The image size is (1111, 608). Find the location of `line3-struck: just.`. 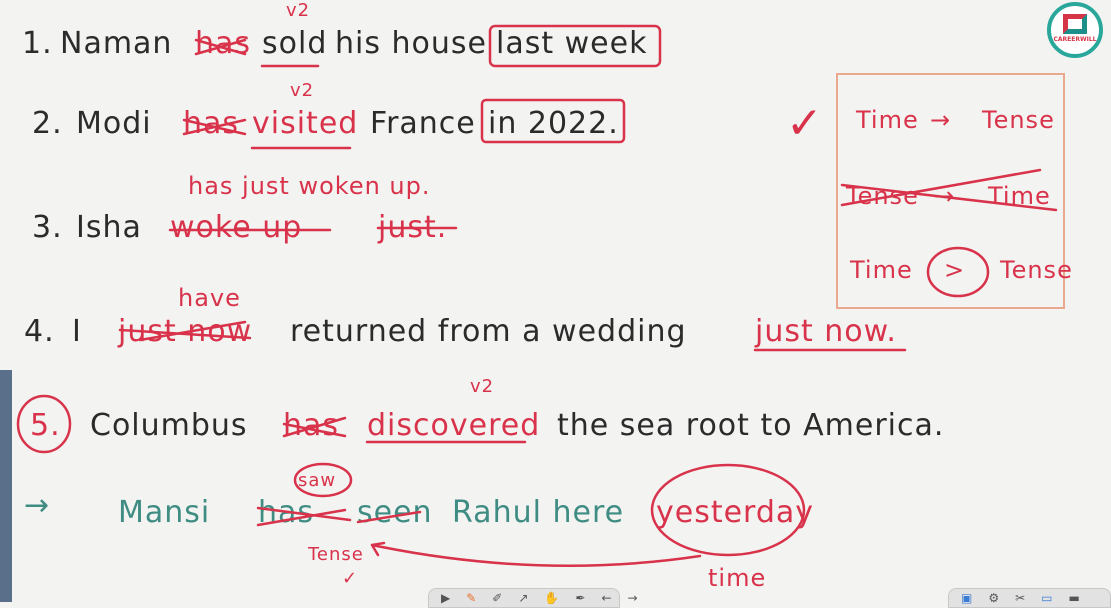

line3-struck: just. is located at coordinates (413, 227).